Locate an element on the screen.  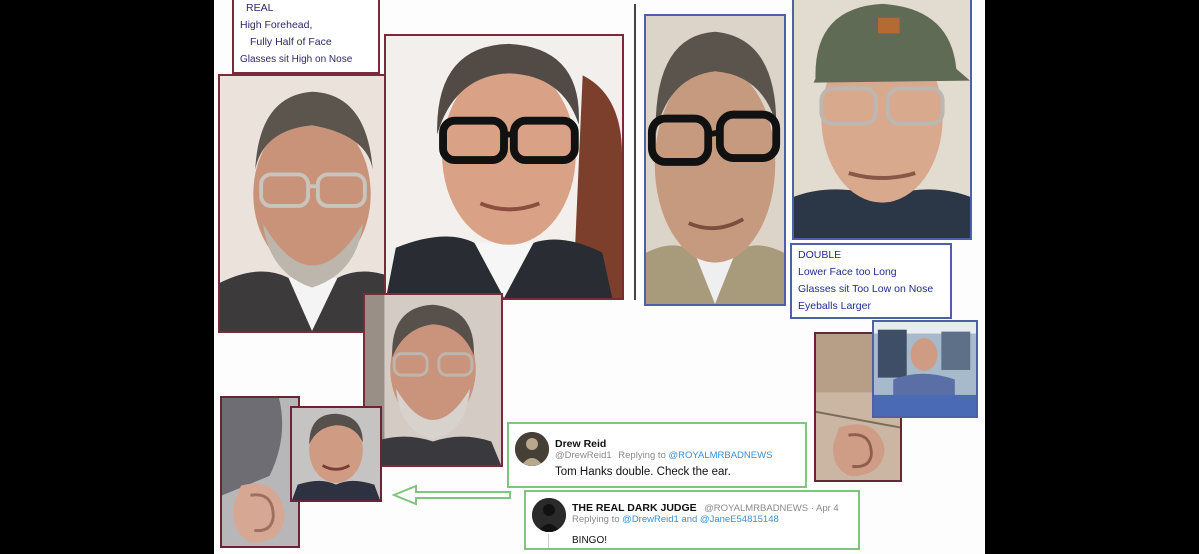
tweet-1-body: Tom Hanks double. Check the ear. is located at coordinates (643, 472).